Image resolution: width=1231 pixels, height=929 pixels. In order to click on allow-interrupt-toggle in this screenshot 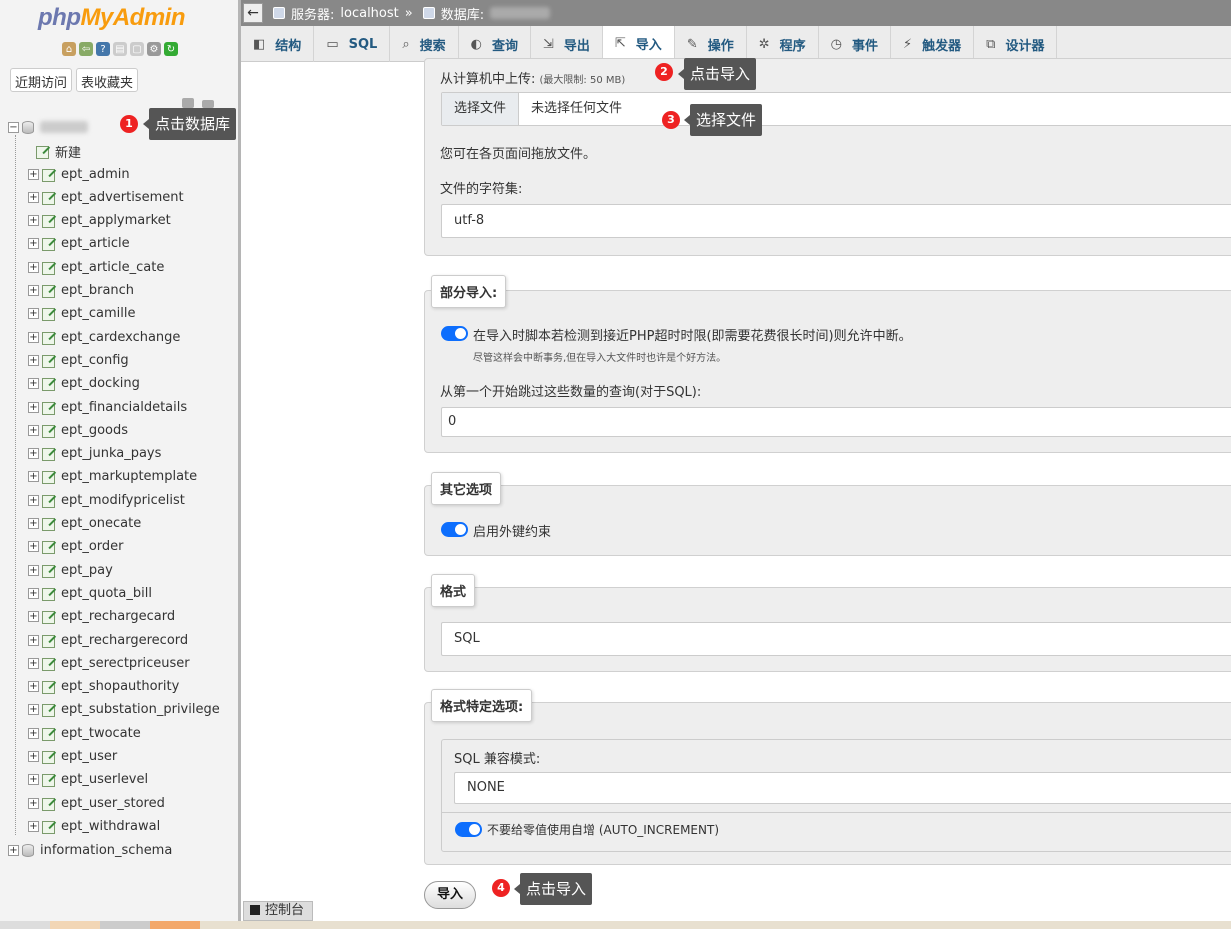, I will do `click(454, 333)`.